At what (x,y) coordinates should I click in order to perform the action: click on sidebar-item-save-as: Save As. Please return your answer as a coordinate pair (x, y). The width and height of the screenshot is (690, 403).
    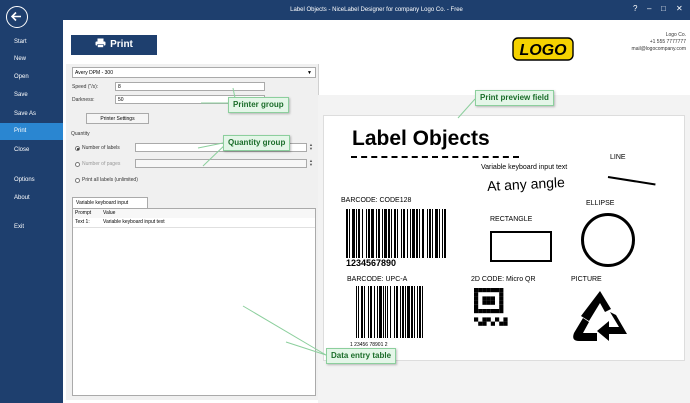
    Looking at the image, I should click on (31, 114).